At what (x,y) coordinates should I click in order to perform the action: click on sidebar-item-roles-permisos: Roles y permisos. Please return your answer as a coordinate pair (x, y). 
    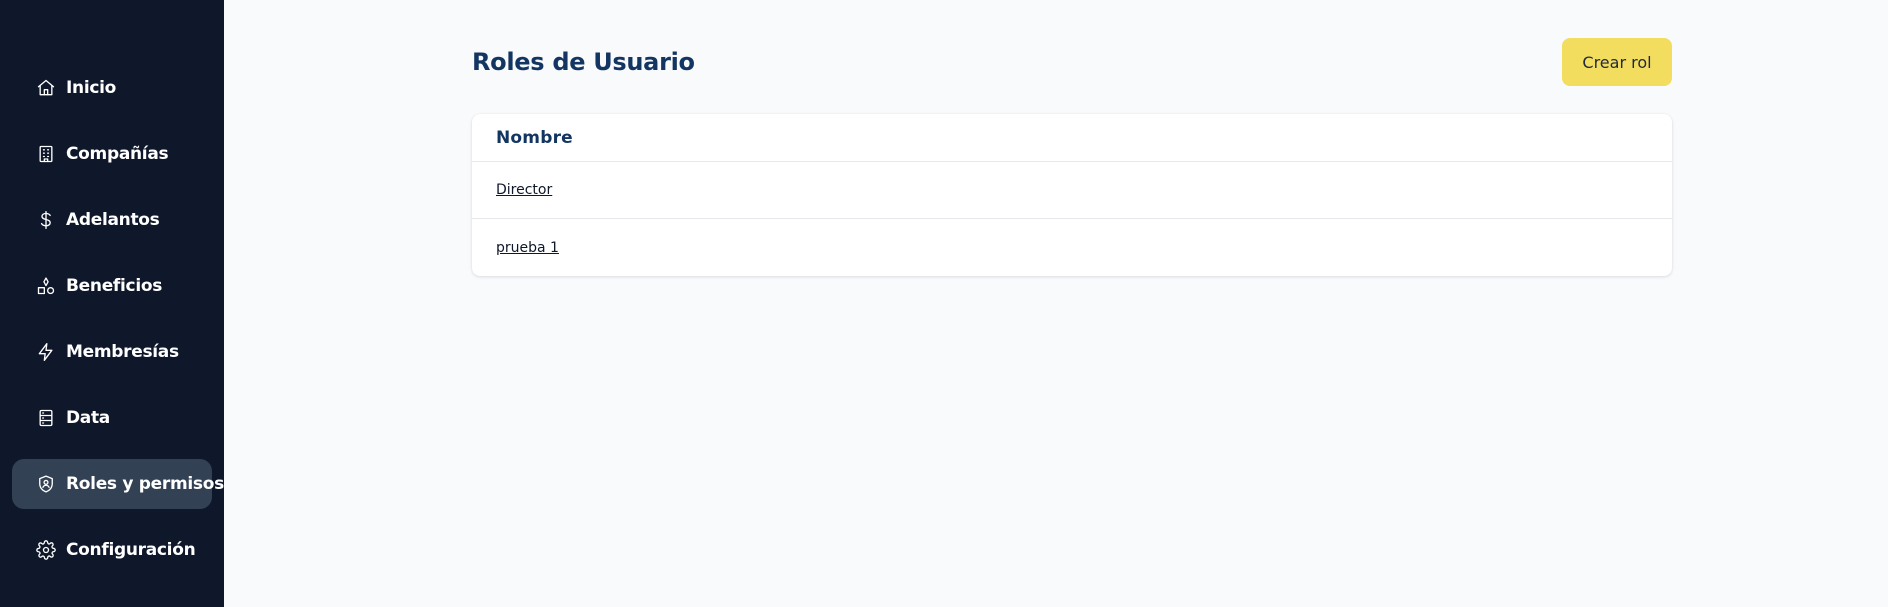
    Looking at the image, I should click on (118, 484).